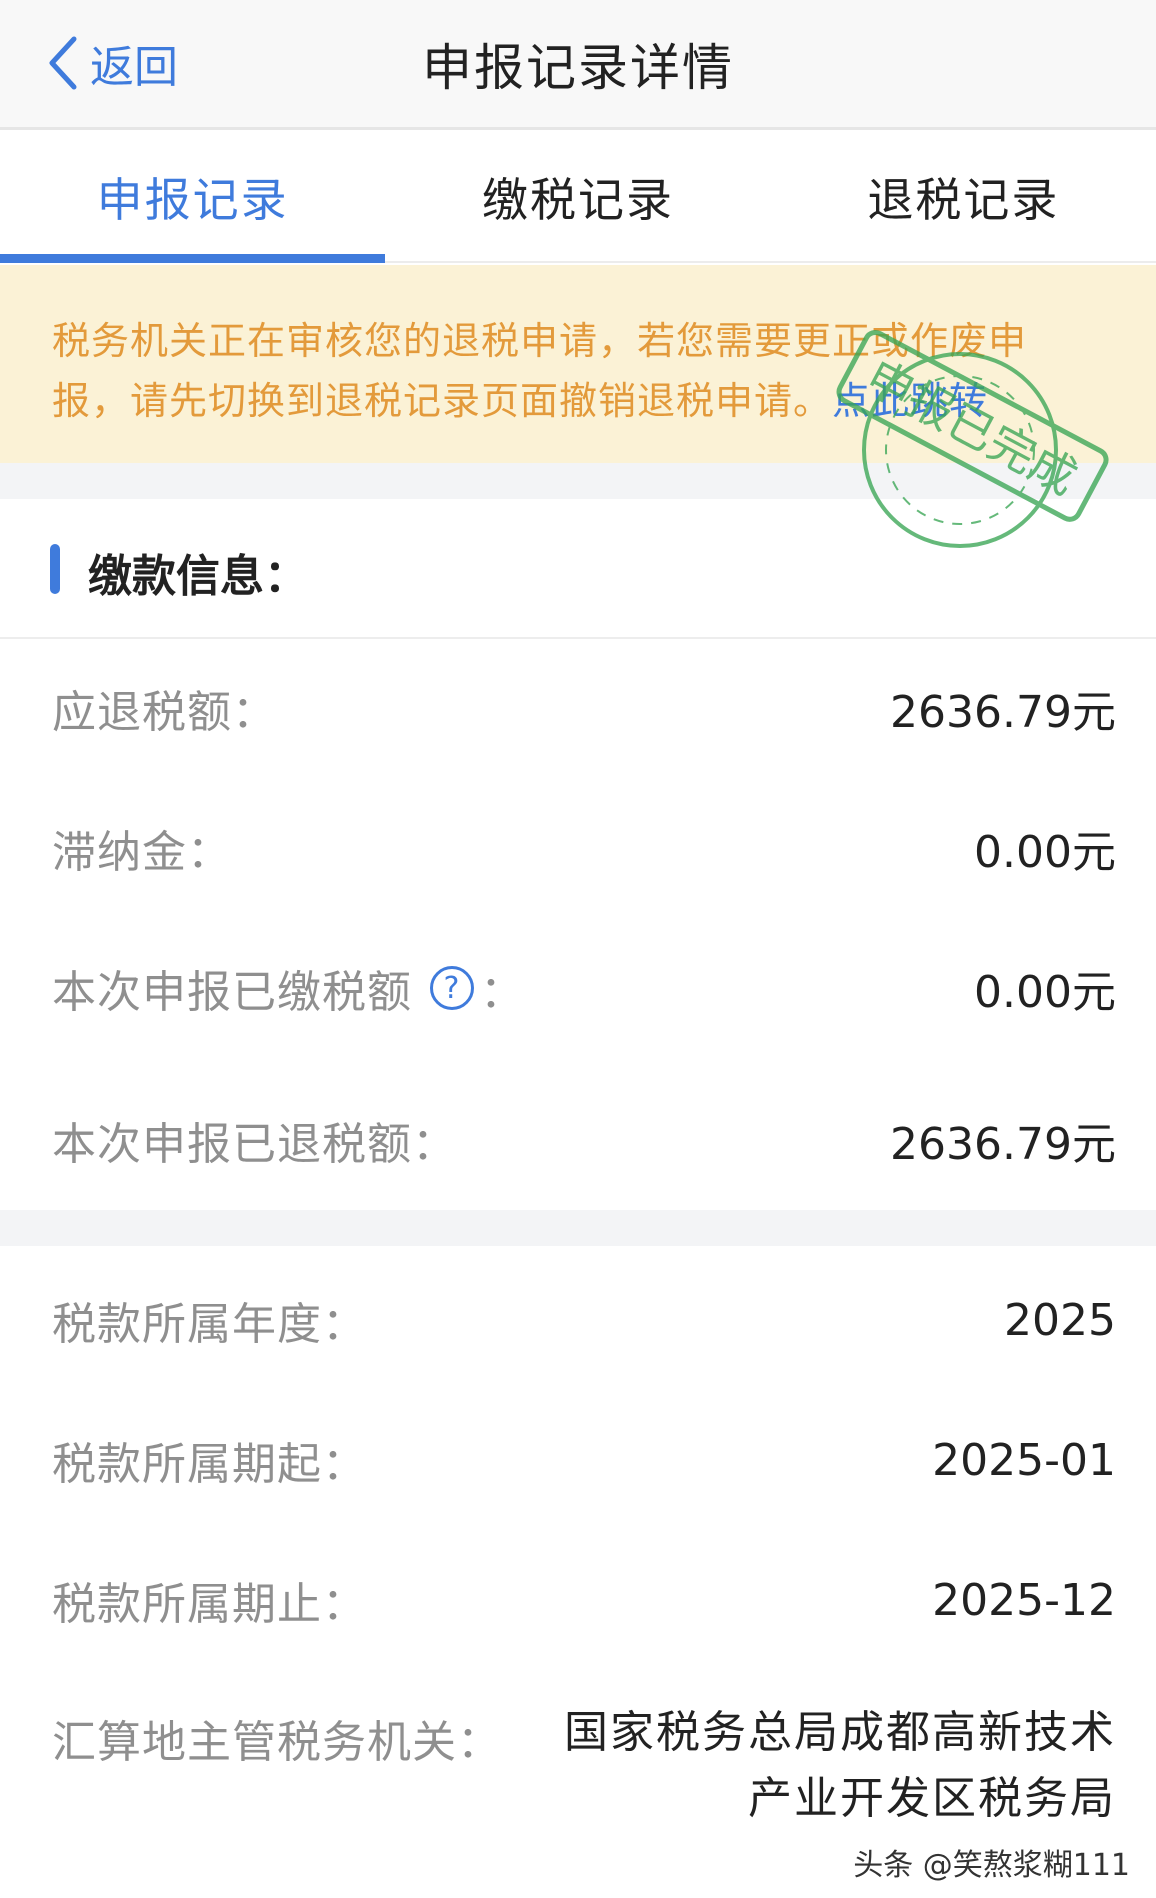 The width and height of the screenshot is (1156, 1898). Describe the element at coordinates (991, 1865) in the screenshot. I see `watermark: 头条 @笑熬浆糊111` at that location.